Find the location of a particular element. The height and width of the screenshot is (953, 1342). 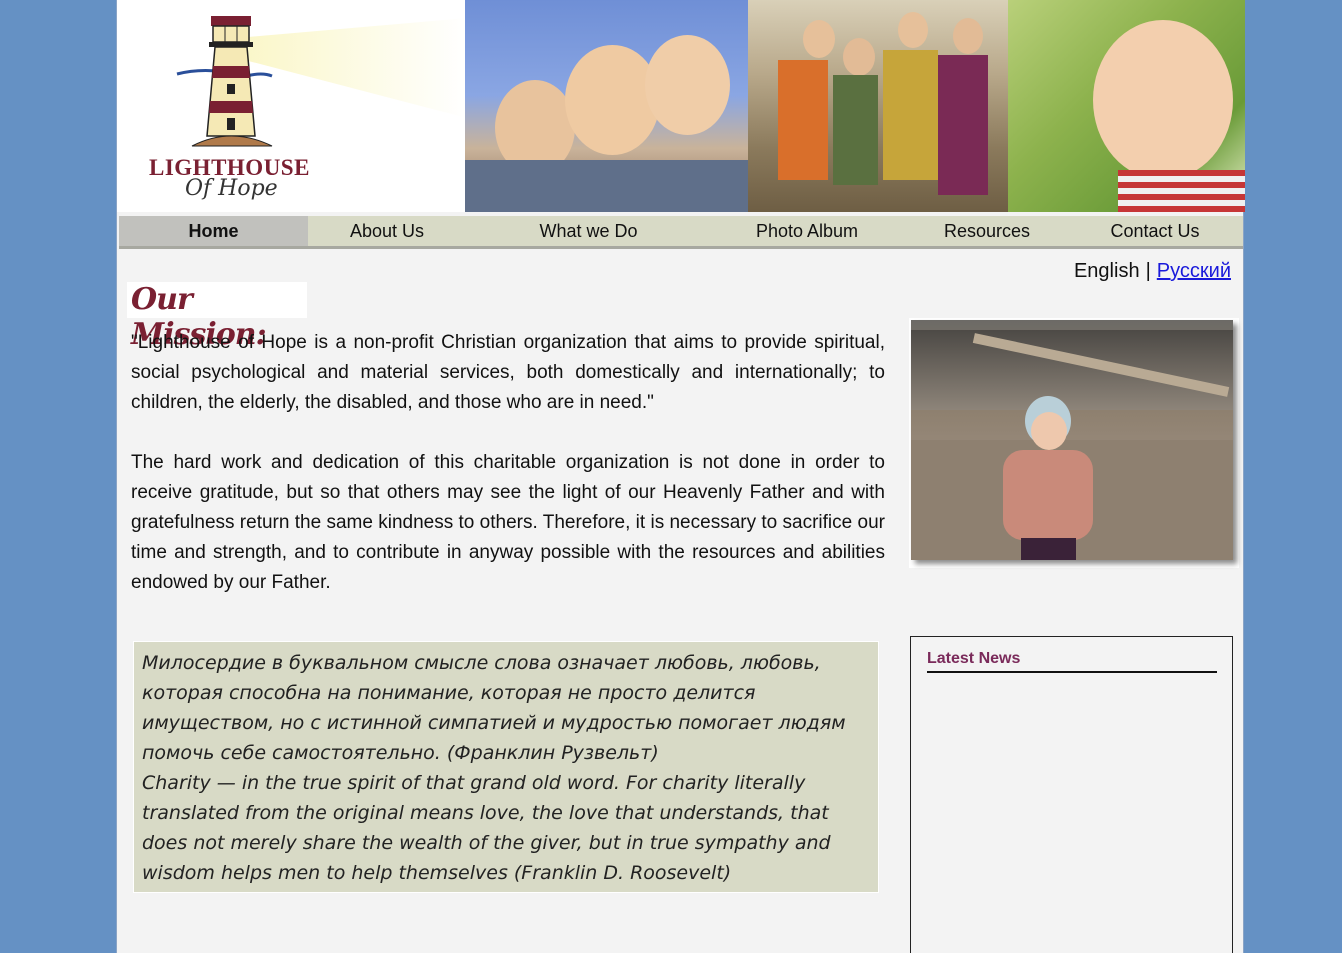

nav-home: Home is located at coordinates (213, 231).